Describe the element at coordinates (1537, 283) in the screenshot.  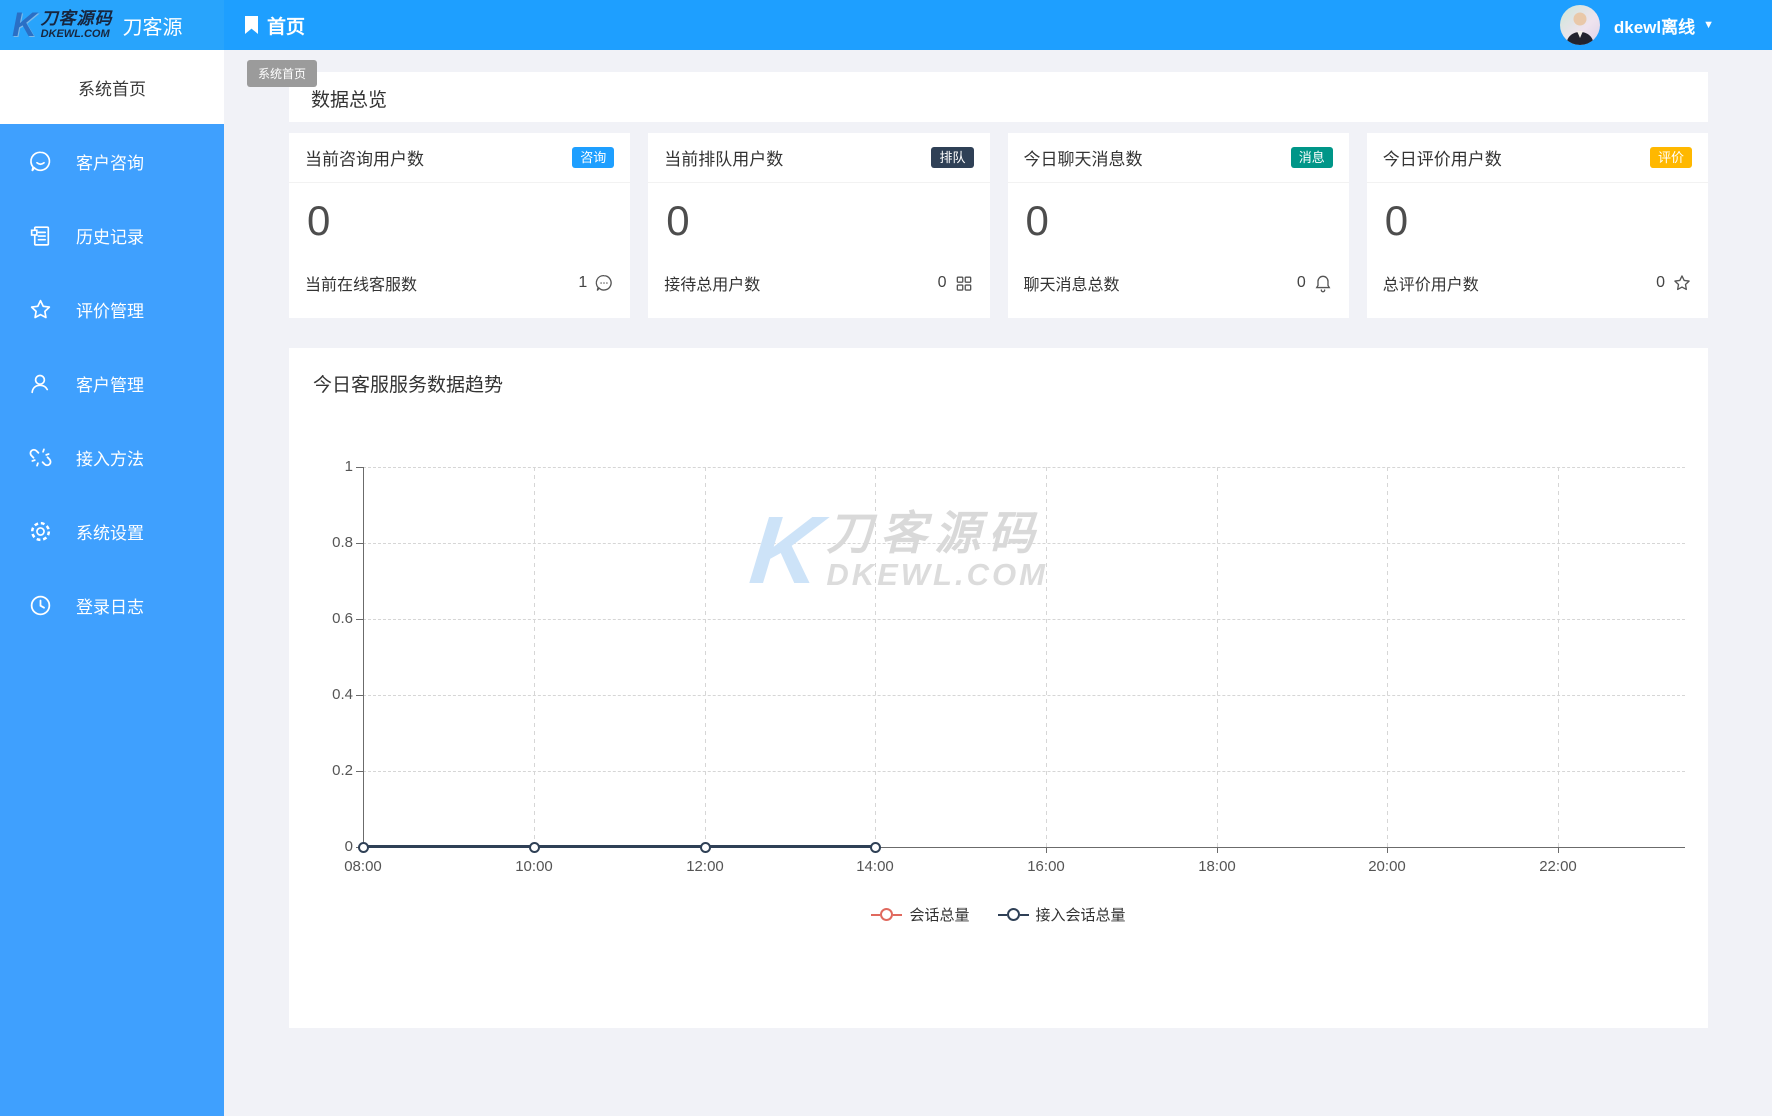
I see `stat-sub-row: 总评价用户数 0` at that location.